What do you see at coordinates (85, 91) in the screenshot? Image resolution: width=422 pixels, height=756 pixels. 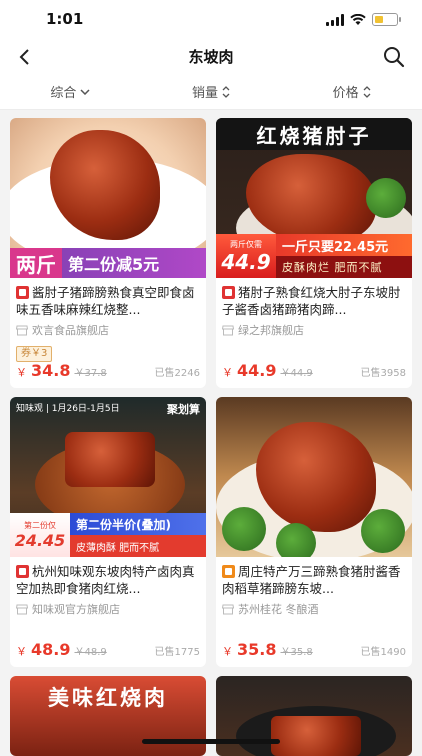 I see `chevron-down-icon` at bounding box center [85, 91].